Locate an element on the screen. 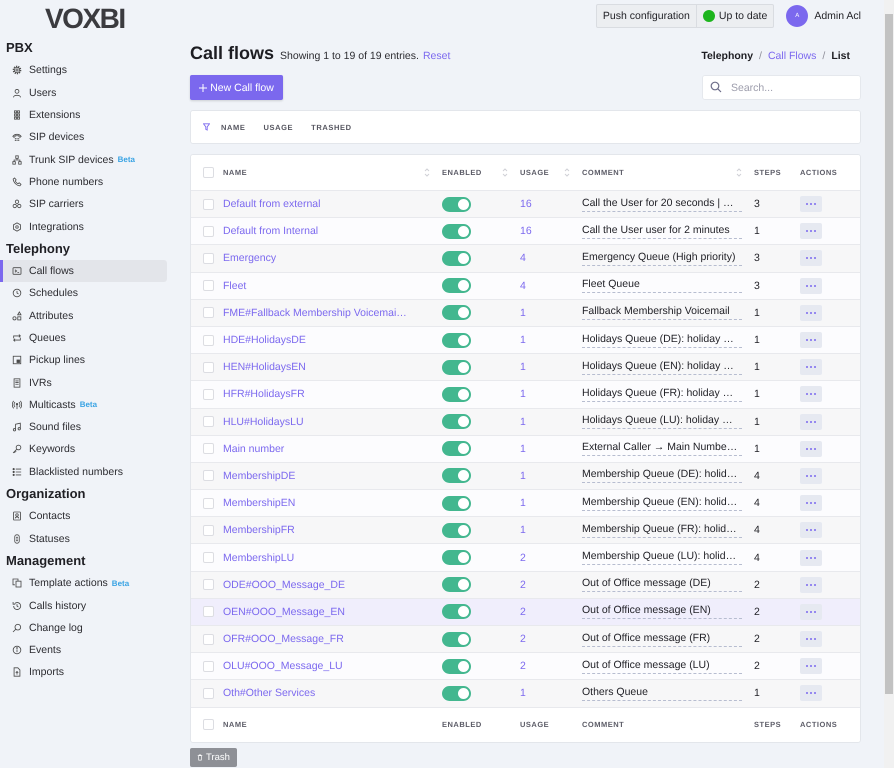  sidebar-item: Statuses is located at coordinates (83, 539).